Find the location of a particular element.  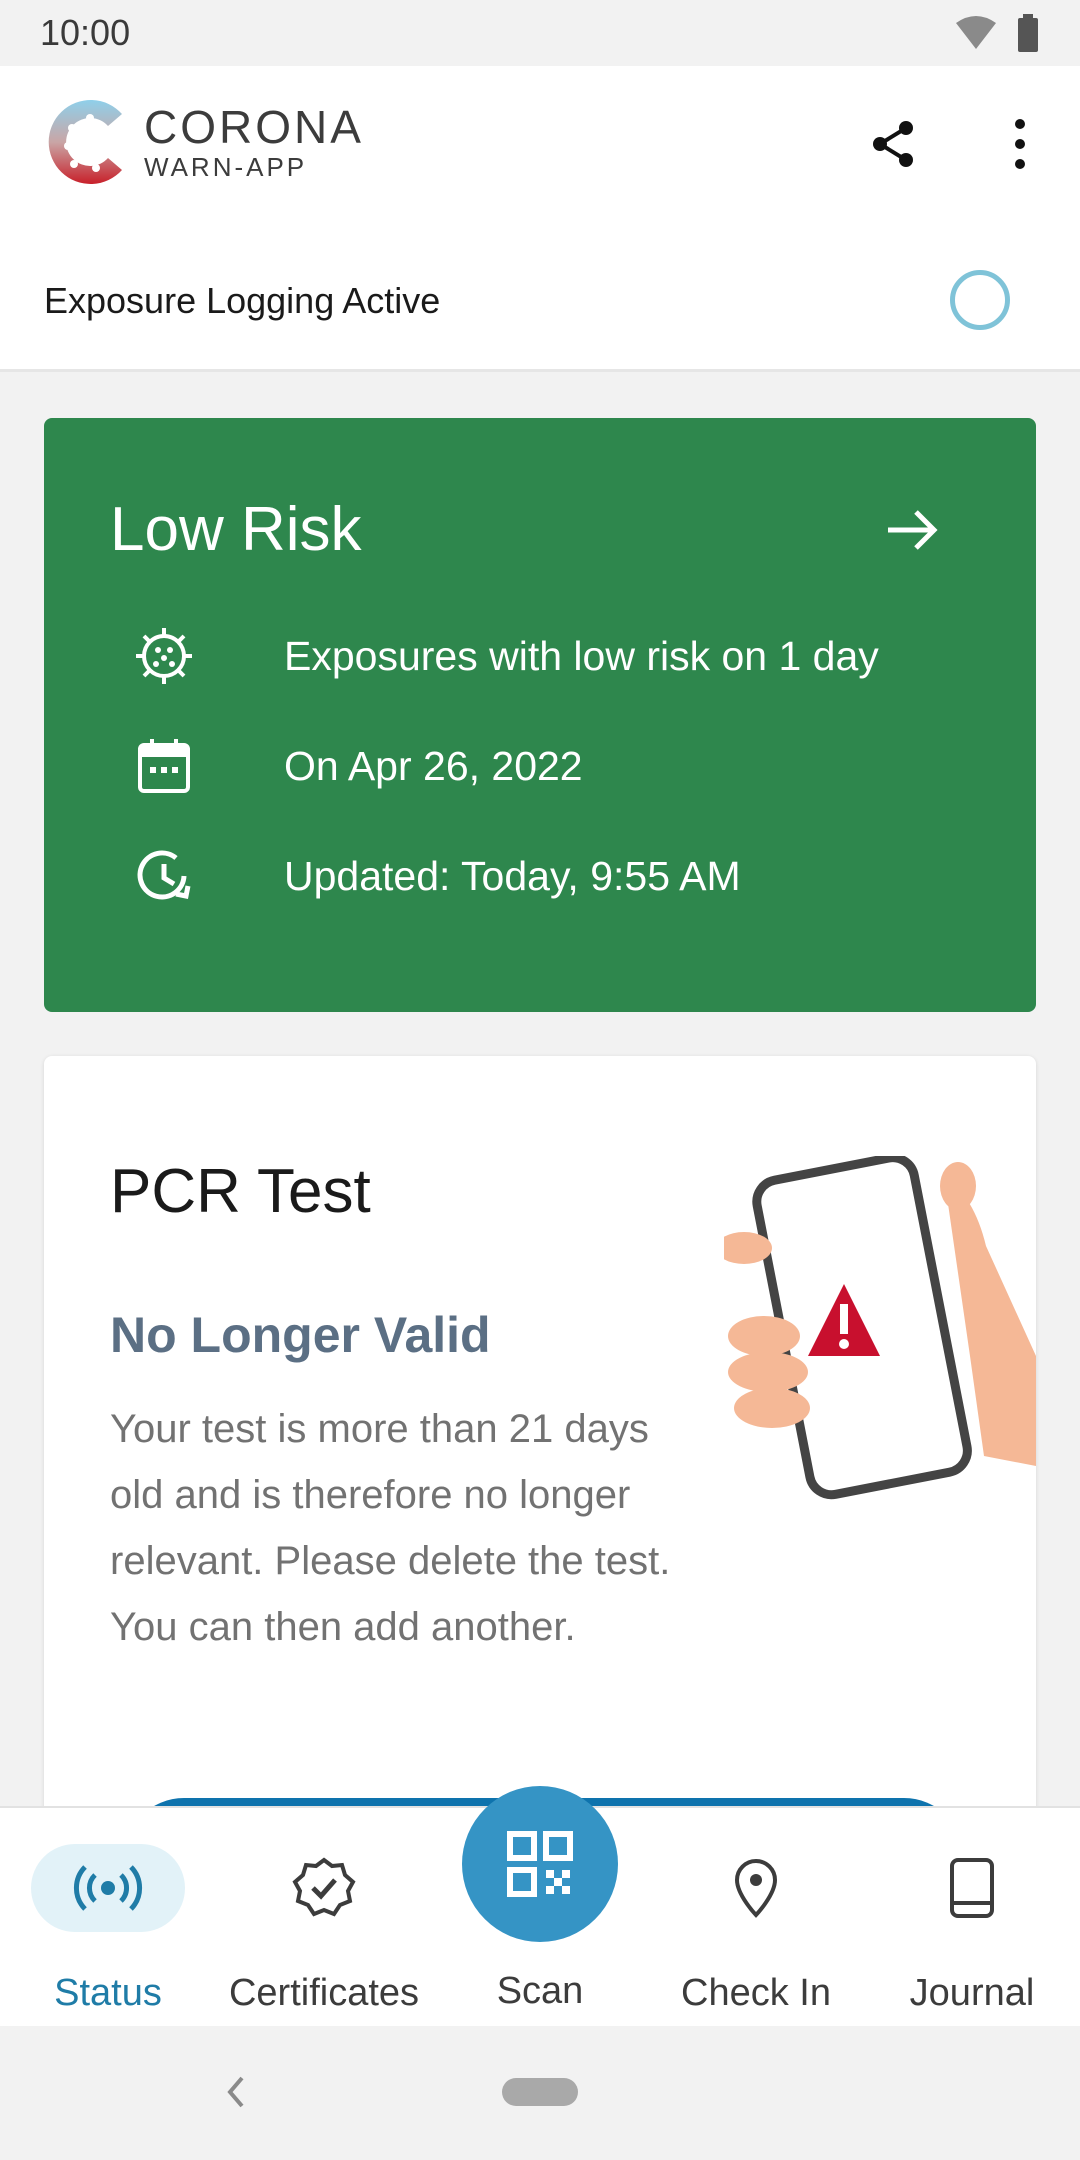

nav-label-scan: Scan is located at coordinates (540, 1991).